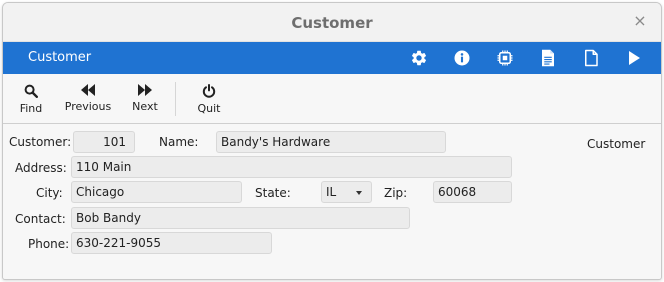 The width and height of the screenshot is (664, 282). I want to click on play-icon, so click(634, 58).